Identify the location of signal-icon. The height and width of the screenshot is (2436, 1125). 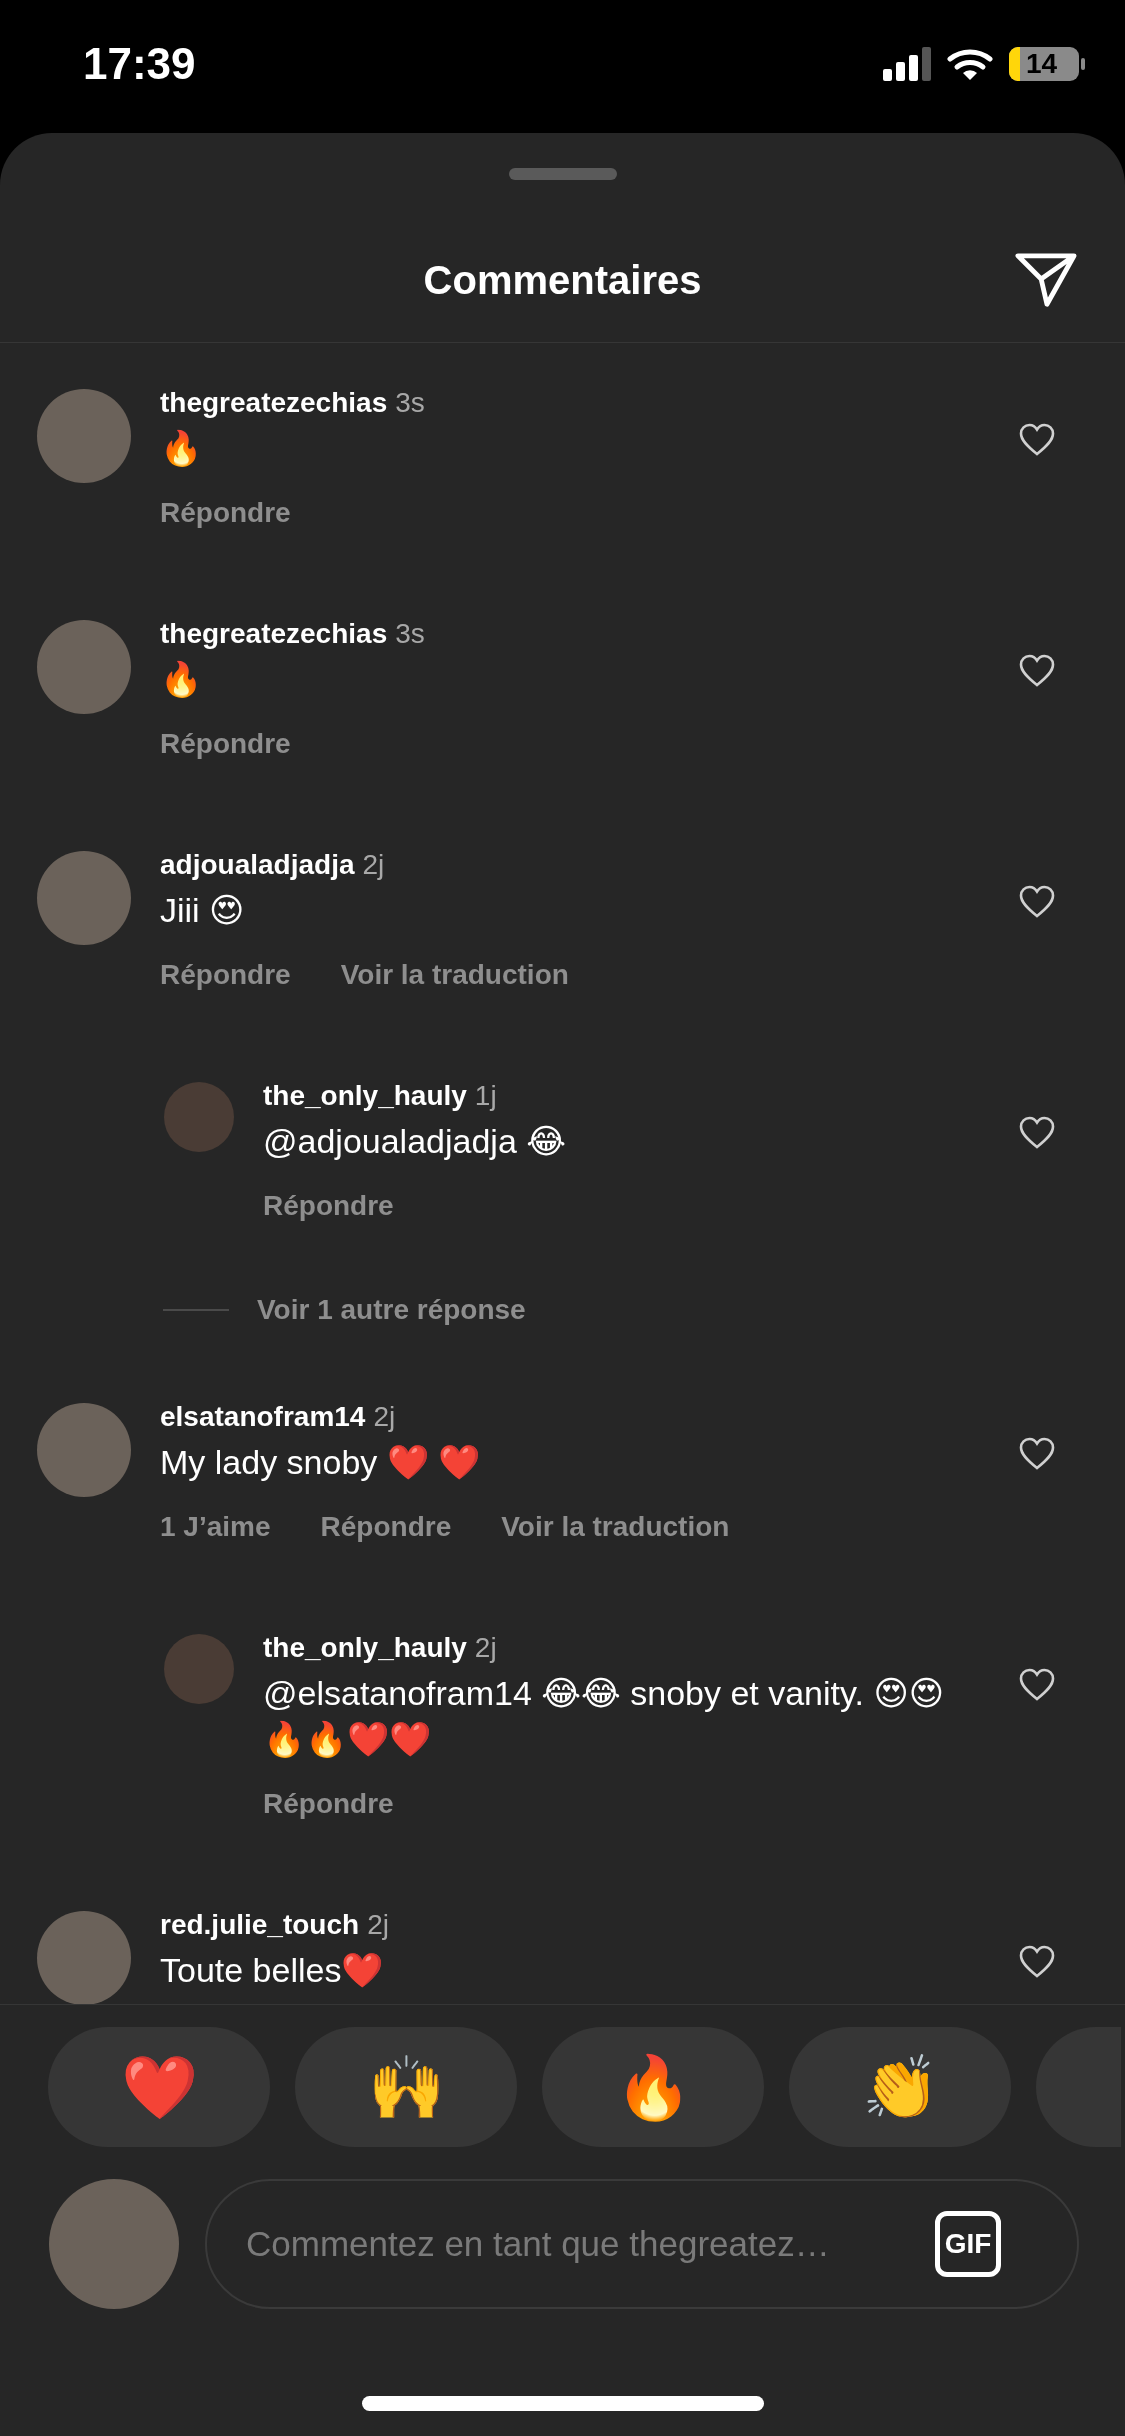
(907, 63).